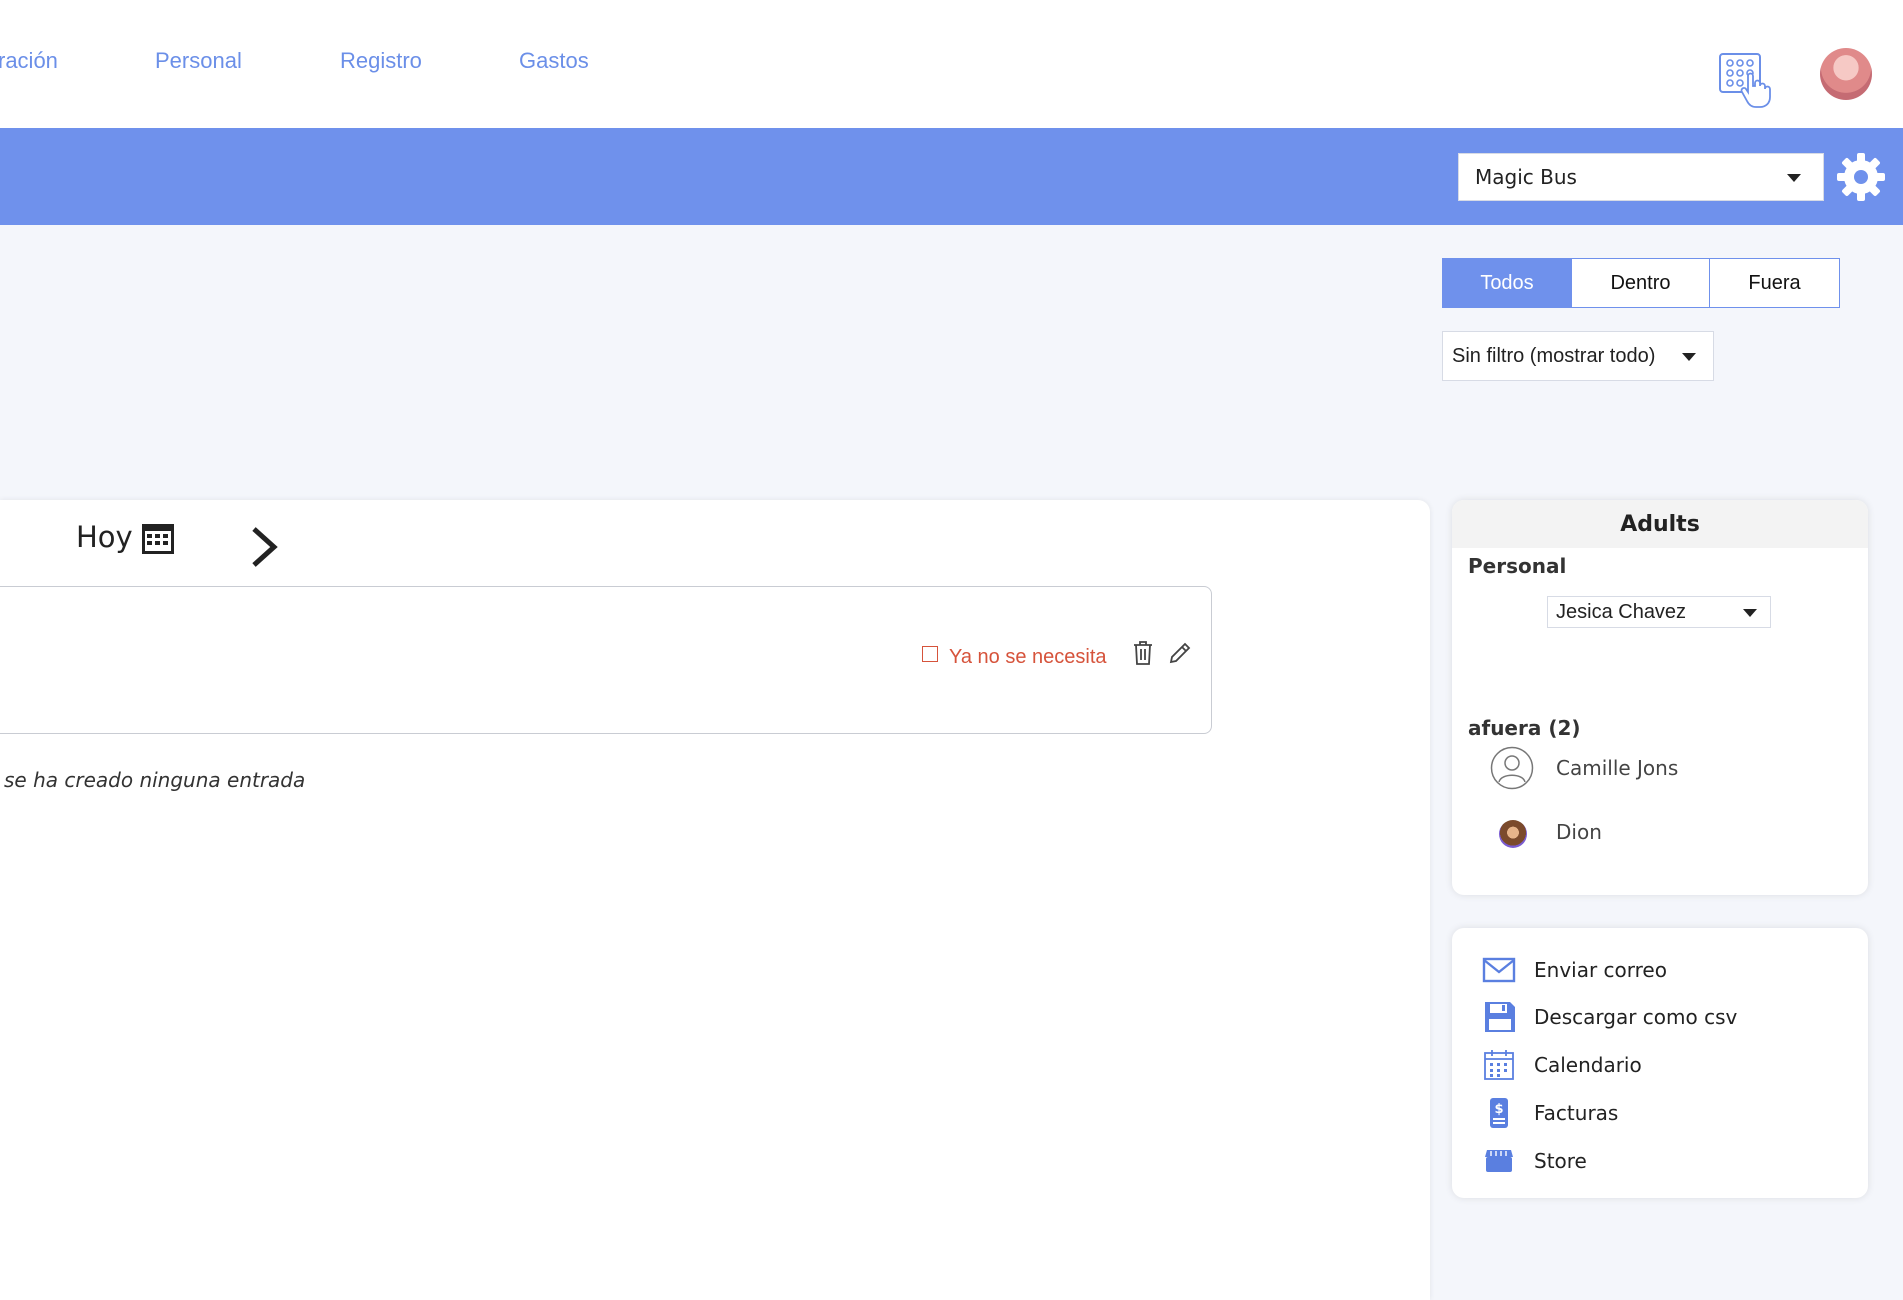 This screenshot has width=1903, height=1300. Describe the element at coordinates (930, 654) in the screenshot. I see `no-longer-needed-checkbox` at that location.